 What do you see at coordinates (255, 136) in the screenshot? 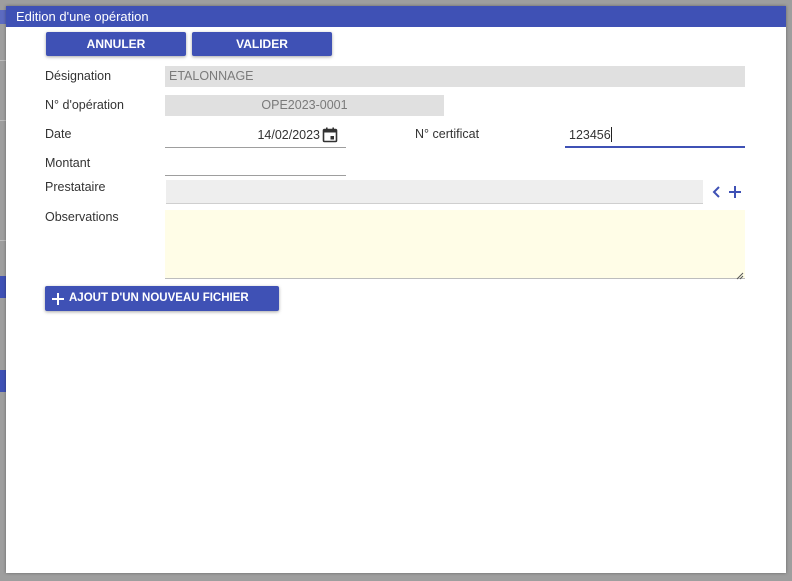
I see `date-field: 14/02/2023` at bounding box center [255, 136].